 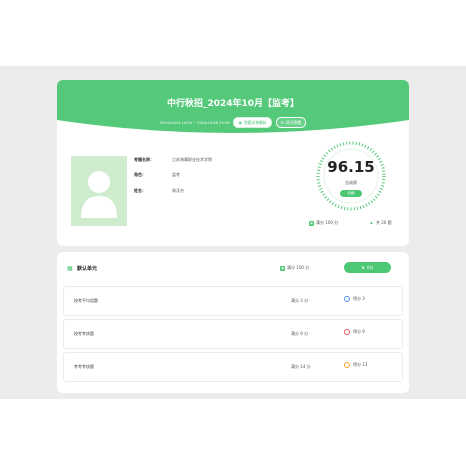 What do you see at coordinates (233, 104) in the screenshot?
I see `exam-title: 中行秋招_2024年10月【监考】` at bounding box center [233, 104].